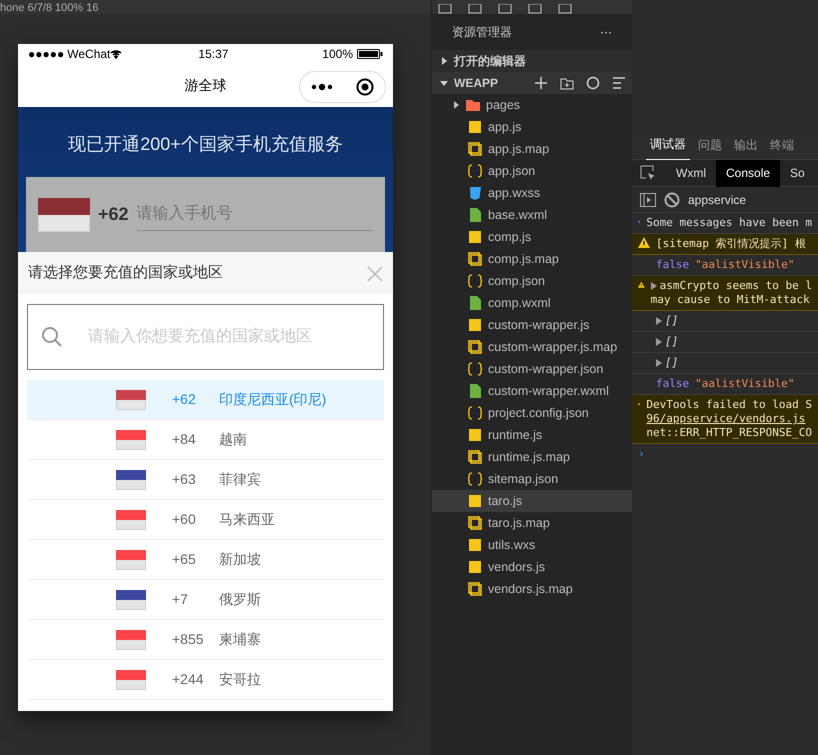 The width and height of the screenshot is (818, 755). I want to click on console-string: "aalistVisible", so click(744, 264).